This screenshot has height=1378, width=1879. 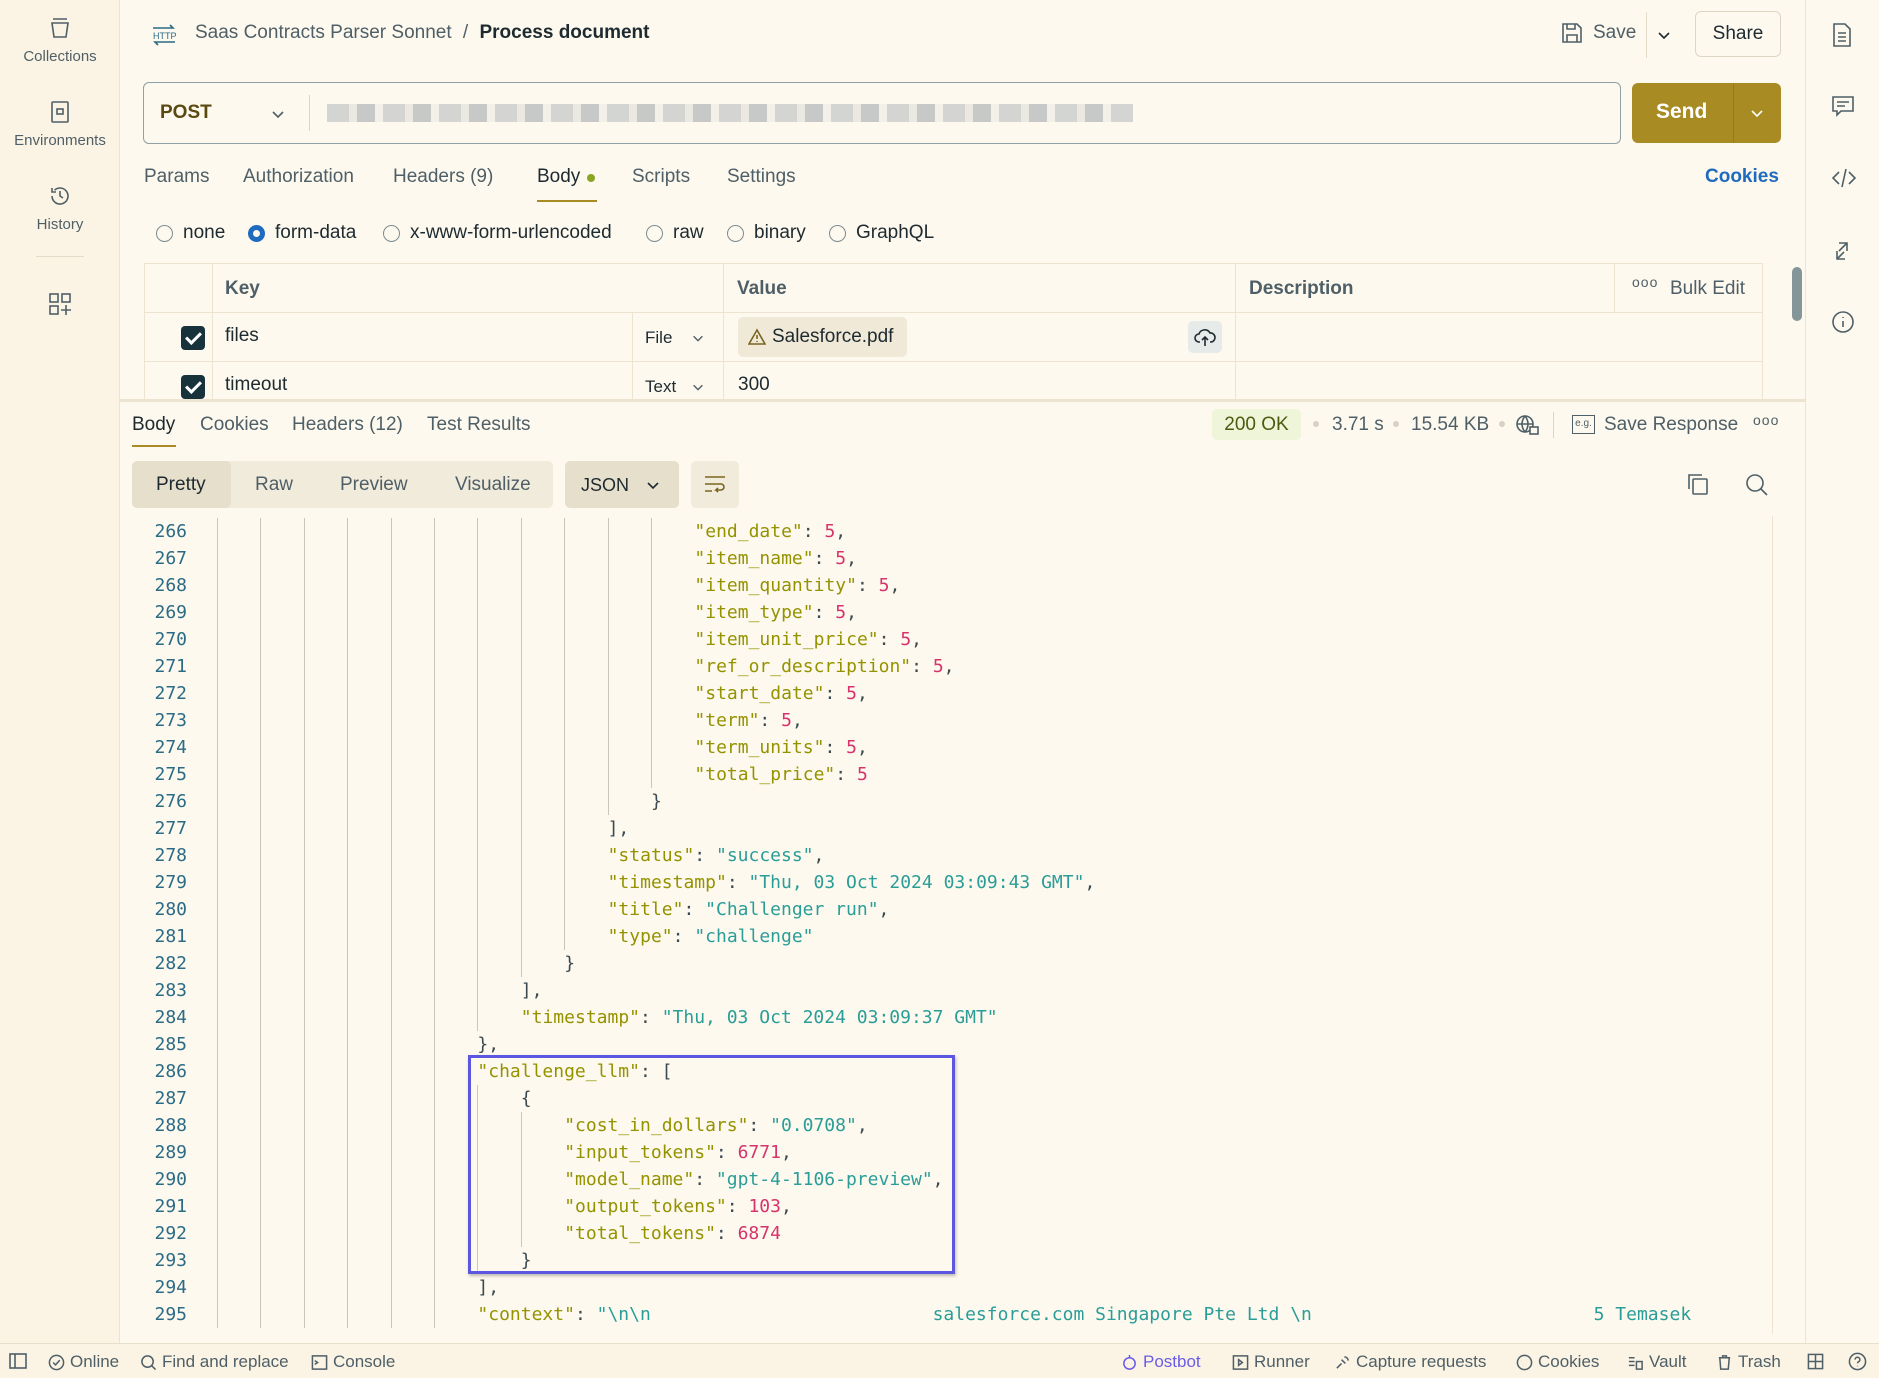 I want to click on radio-binary: binary, so click(x=766, y=233).